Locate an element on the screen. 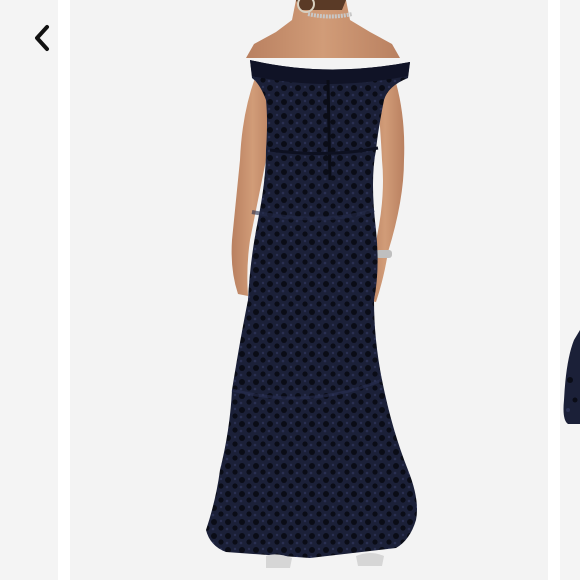 The image size is (580, 580). shoe-left is located at coordinates (279, 561).